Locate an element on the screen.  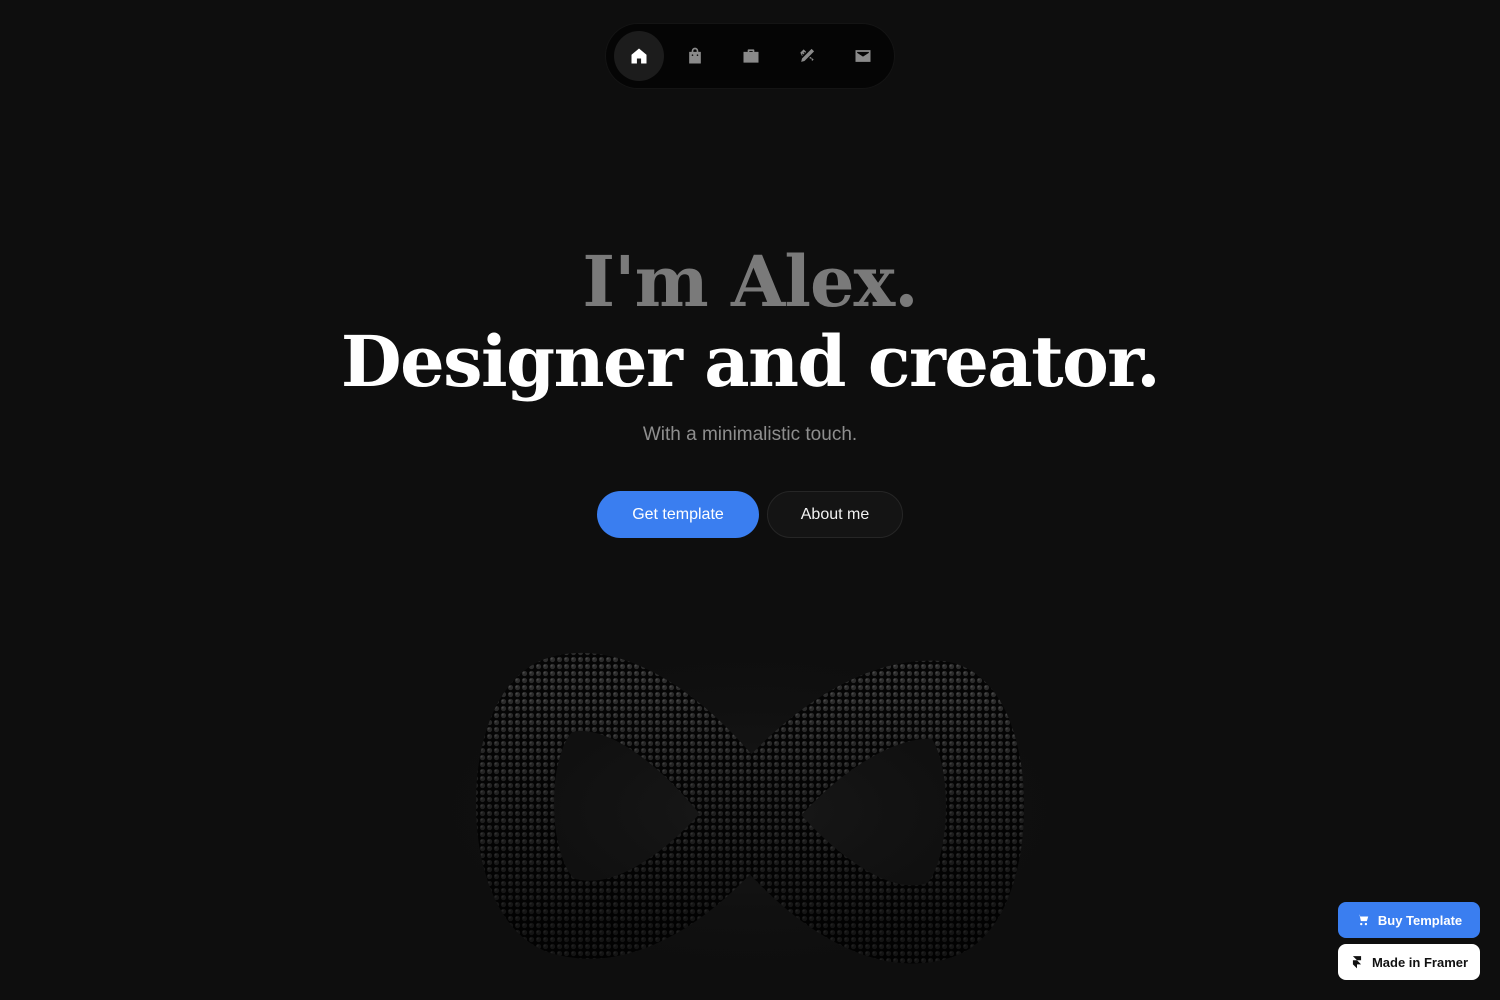
hero-subtitle: With a minimalistic touch. is located at coordinates (750, 434).